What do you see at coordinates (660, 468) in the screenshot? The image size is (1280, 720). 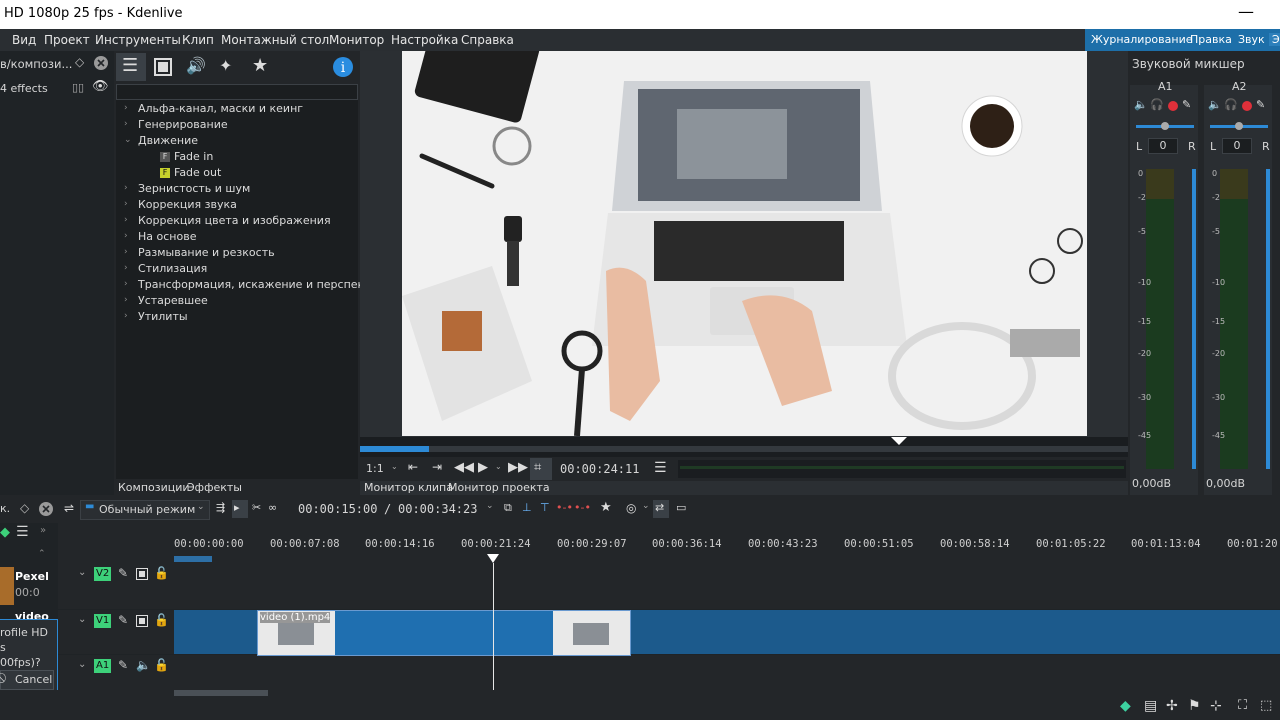 I see `menu-icon: ☰` at bounding box center [660, 468].